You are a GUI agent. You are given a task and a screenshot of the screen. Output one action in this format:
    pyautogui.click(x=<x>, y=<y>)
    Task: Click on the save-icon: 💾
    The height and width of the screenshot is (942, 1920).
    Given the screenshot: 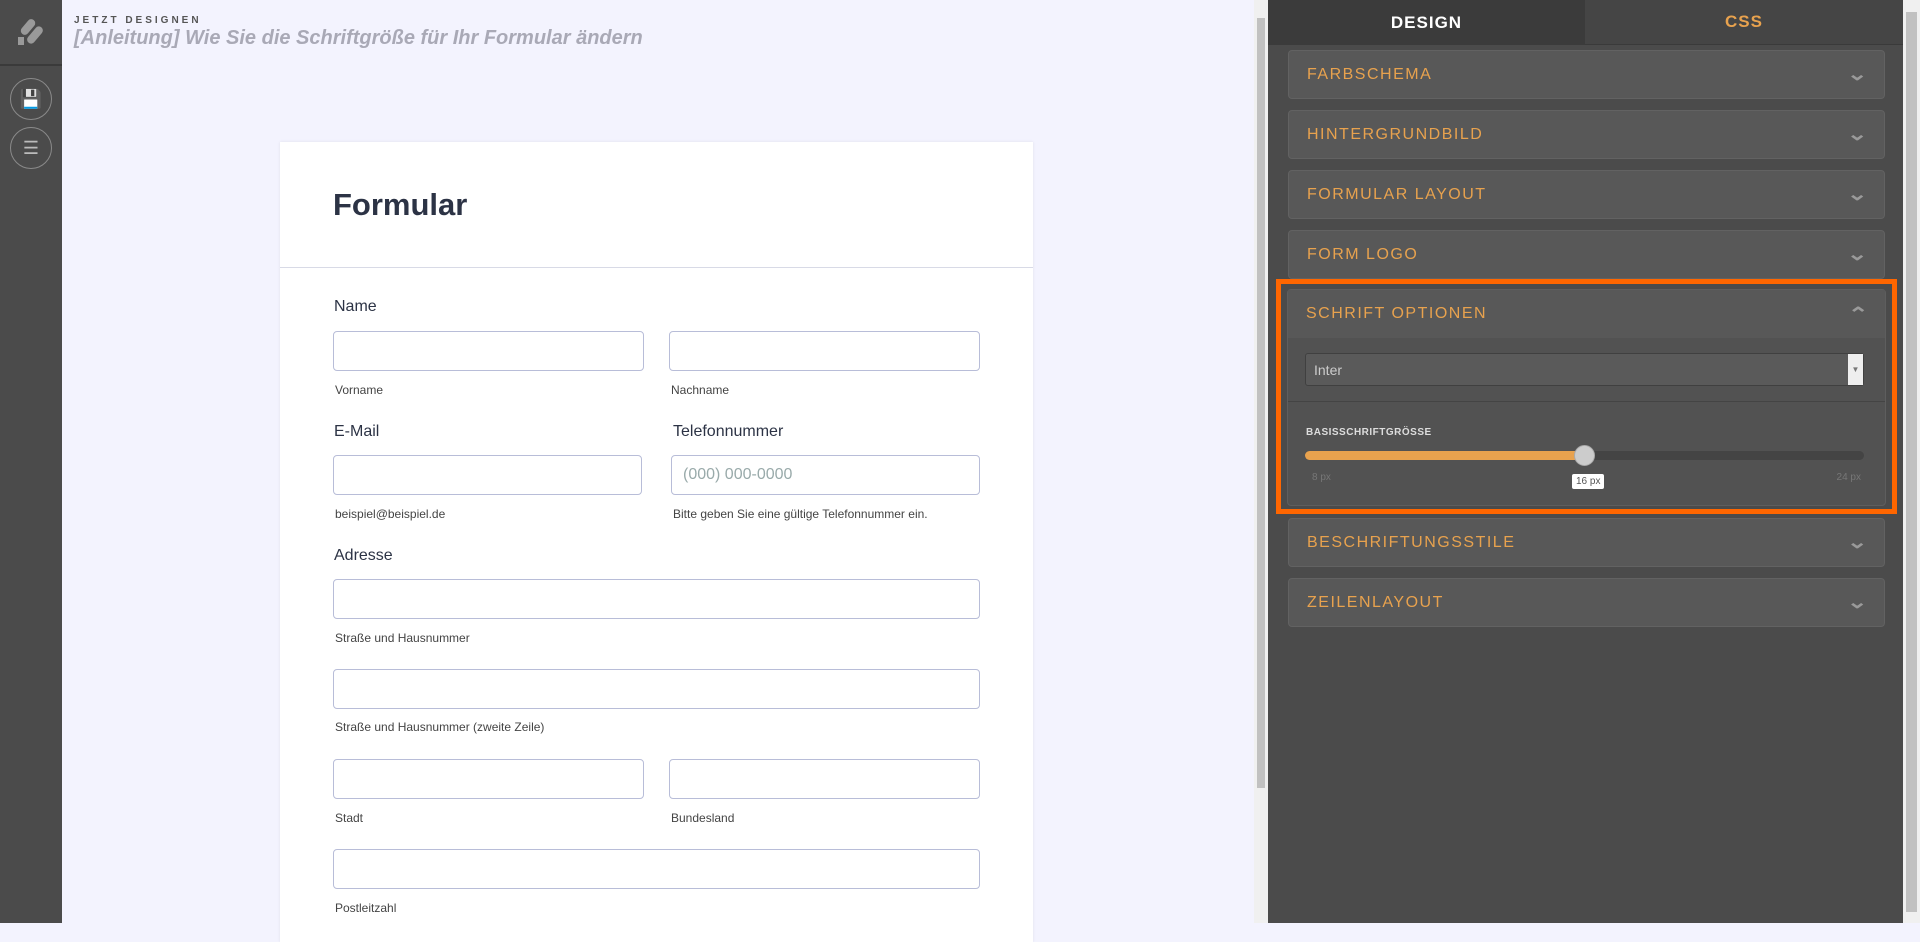 What is the action you would take?
    pyautogui.click(x=31, y=98)
    